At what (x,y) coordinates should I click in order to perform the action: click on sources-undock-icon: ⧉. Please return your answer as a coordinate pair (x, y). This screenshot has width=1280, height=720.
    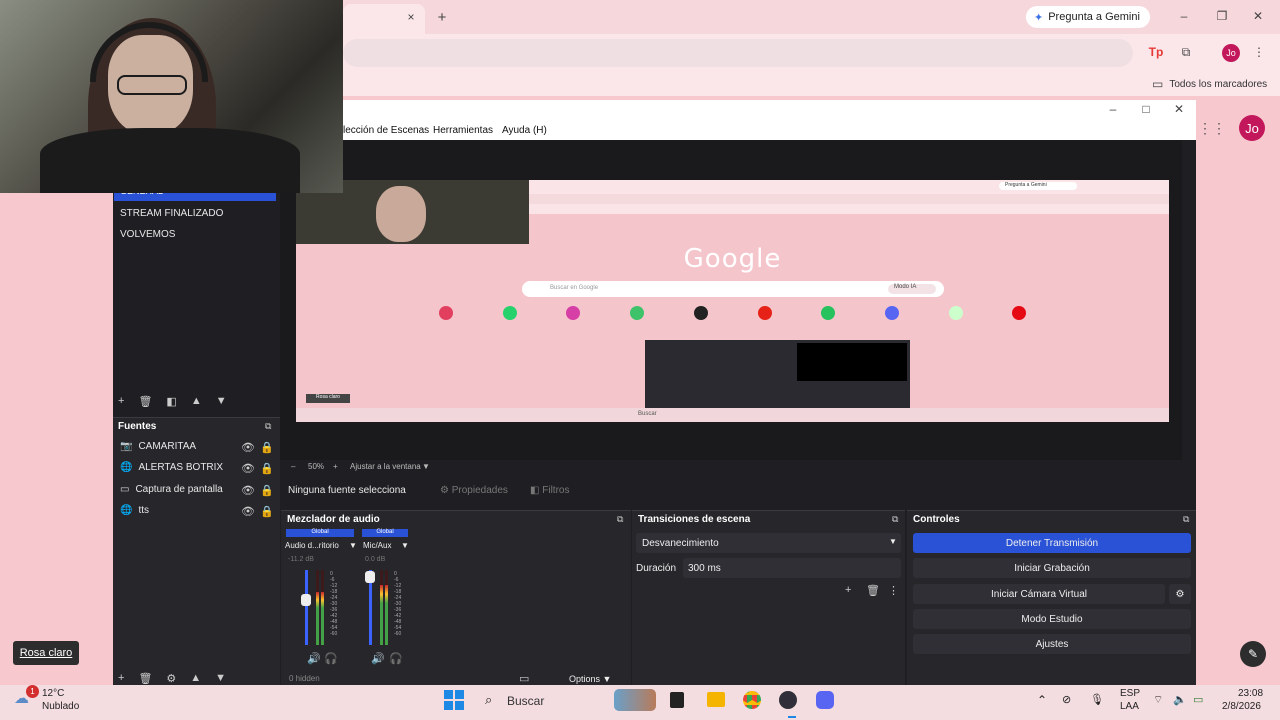
    Looking at the image, I should click on (268, 426).